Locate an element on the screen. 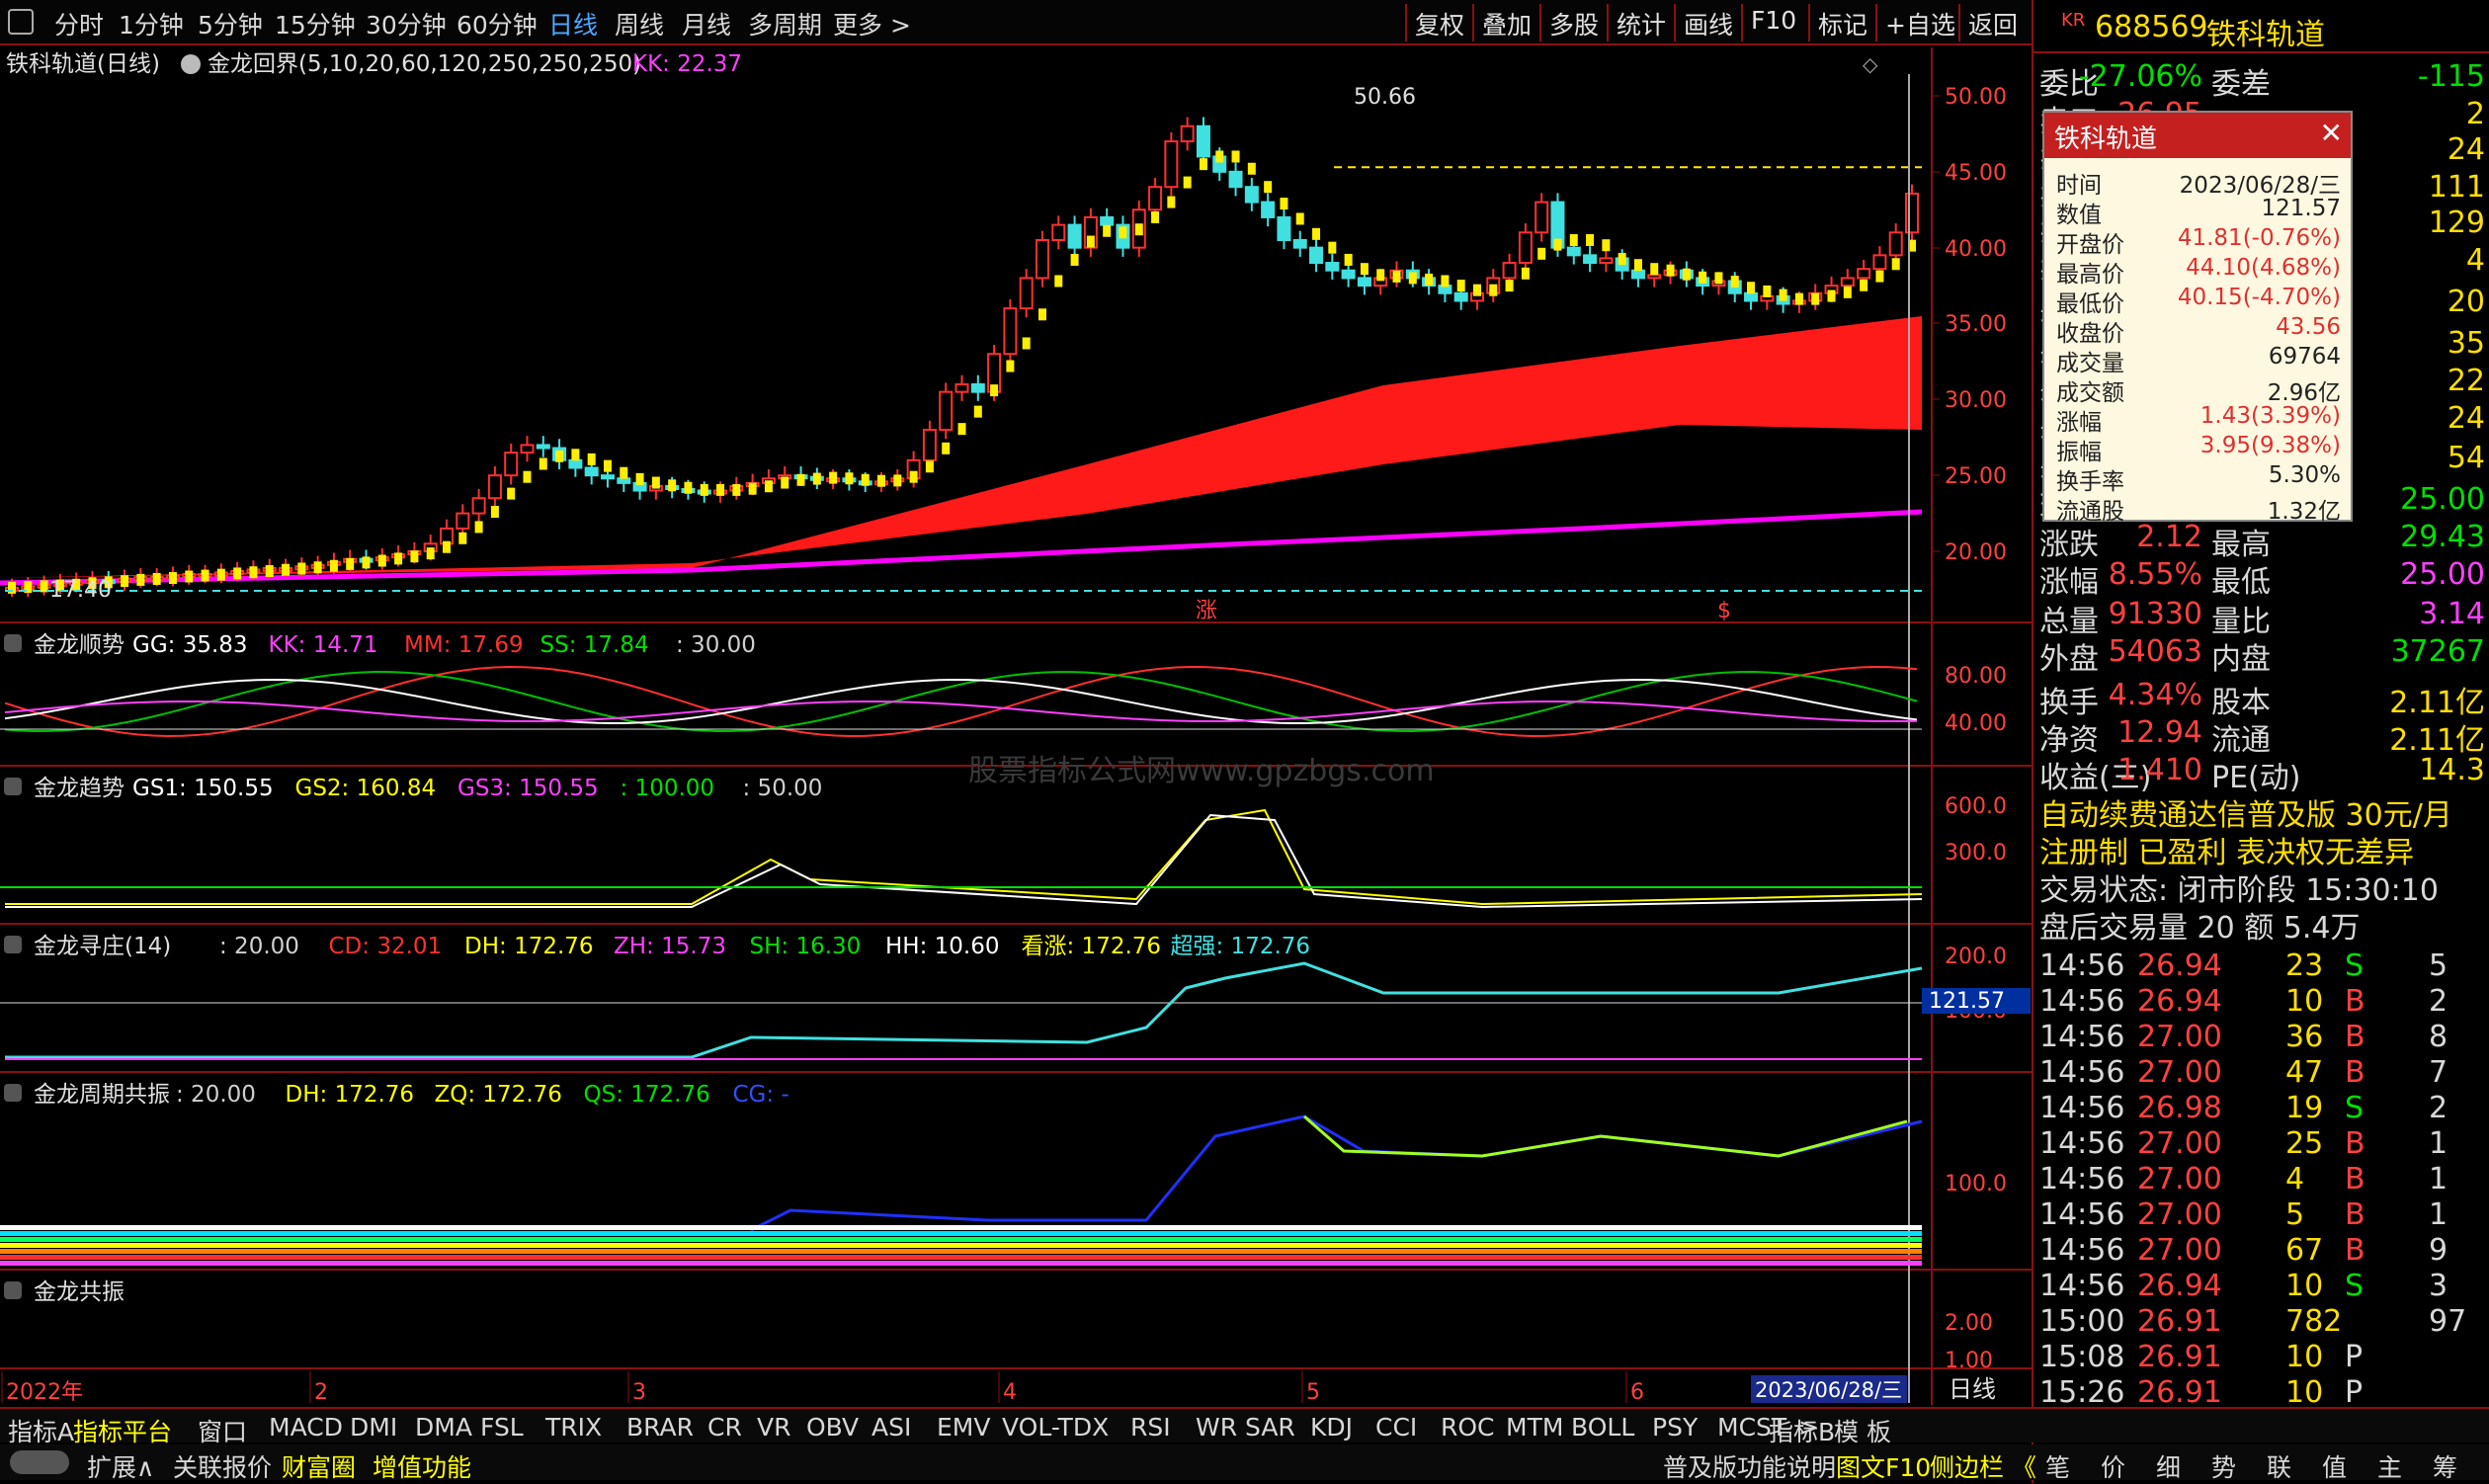 This screenshot has height=1484, width=2489. side-tab: 笔 is located at coordinates (2057, 1466).